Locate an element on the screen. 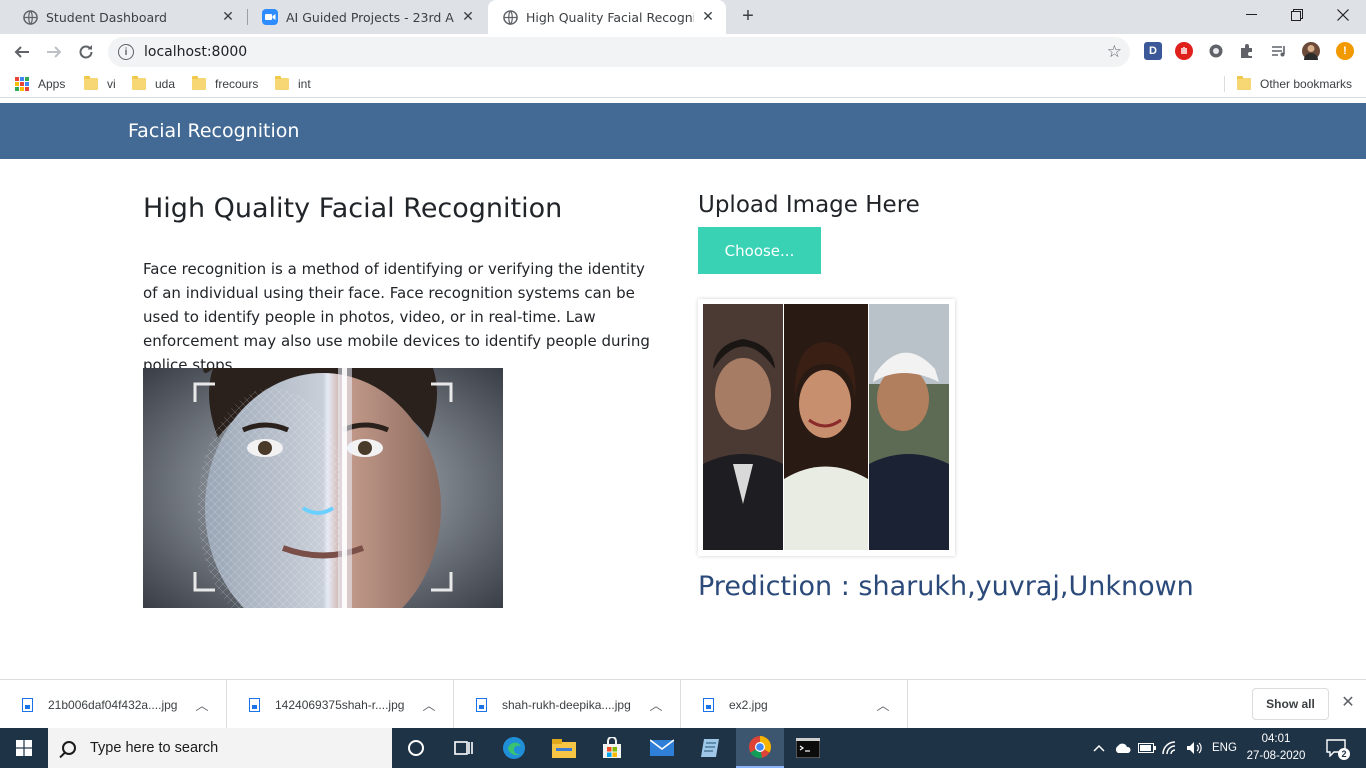  download-filename: 21b006daf04f432a....jpg is located at coordinates (113, 704).